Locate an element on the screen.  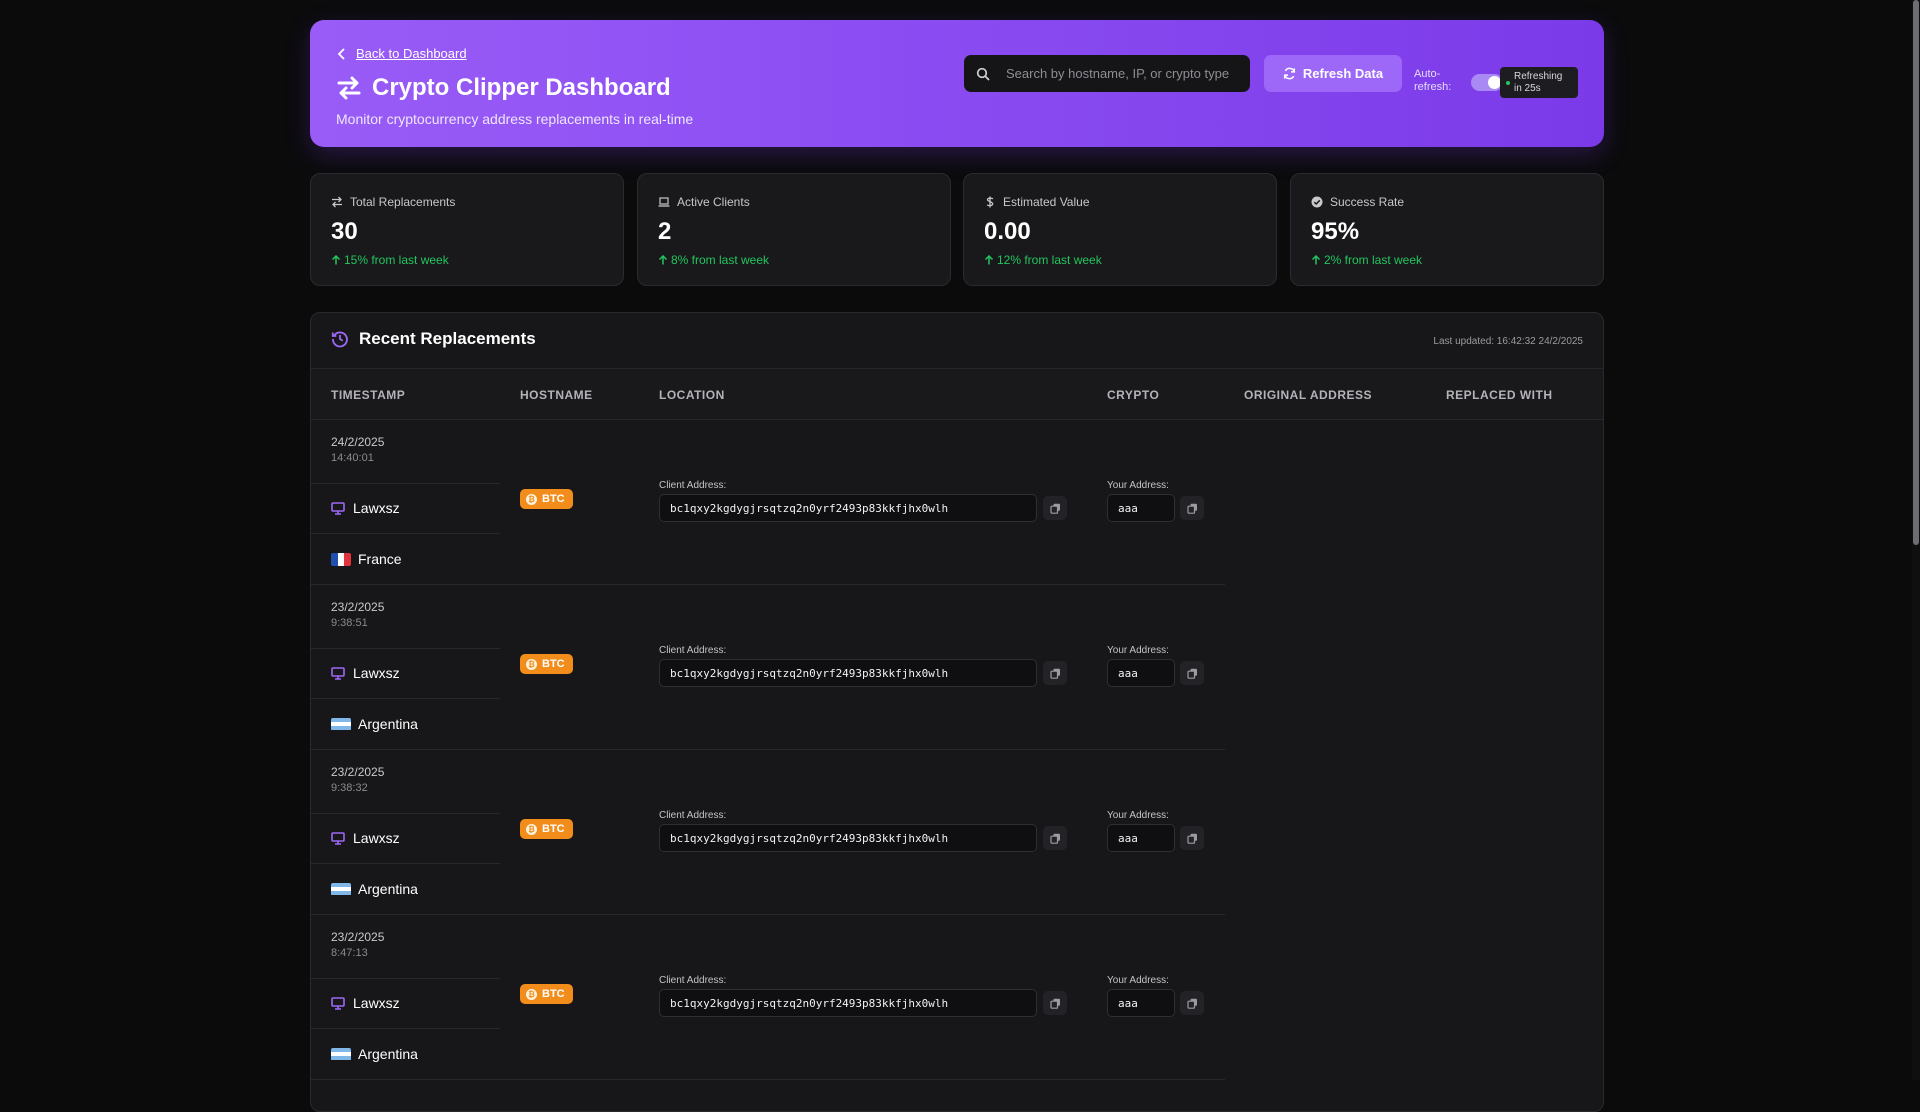
location-cell: France is located at coordinates (405, 559).